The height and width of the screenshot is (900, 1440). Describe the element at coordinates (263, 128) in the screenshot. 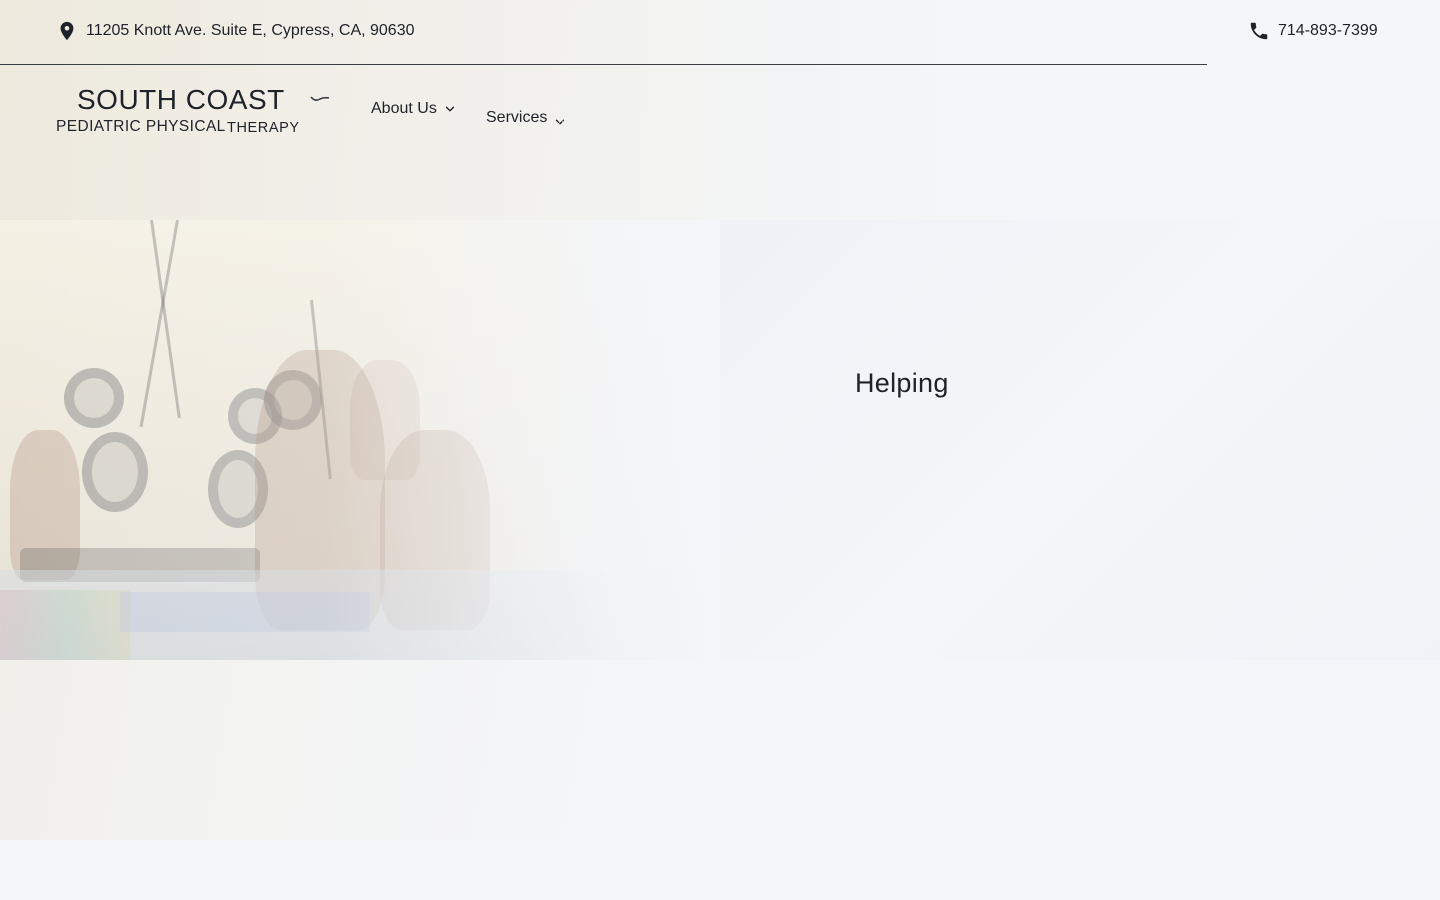

I see `logo-subtitle-line2: THERAPY` at that location.